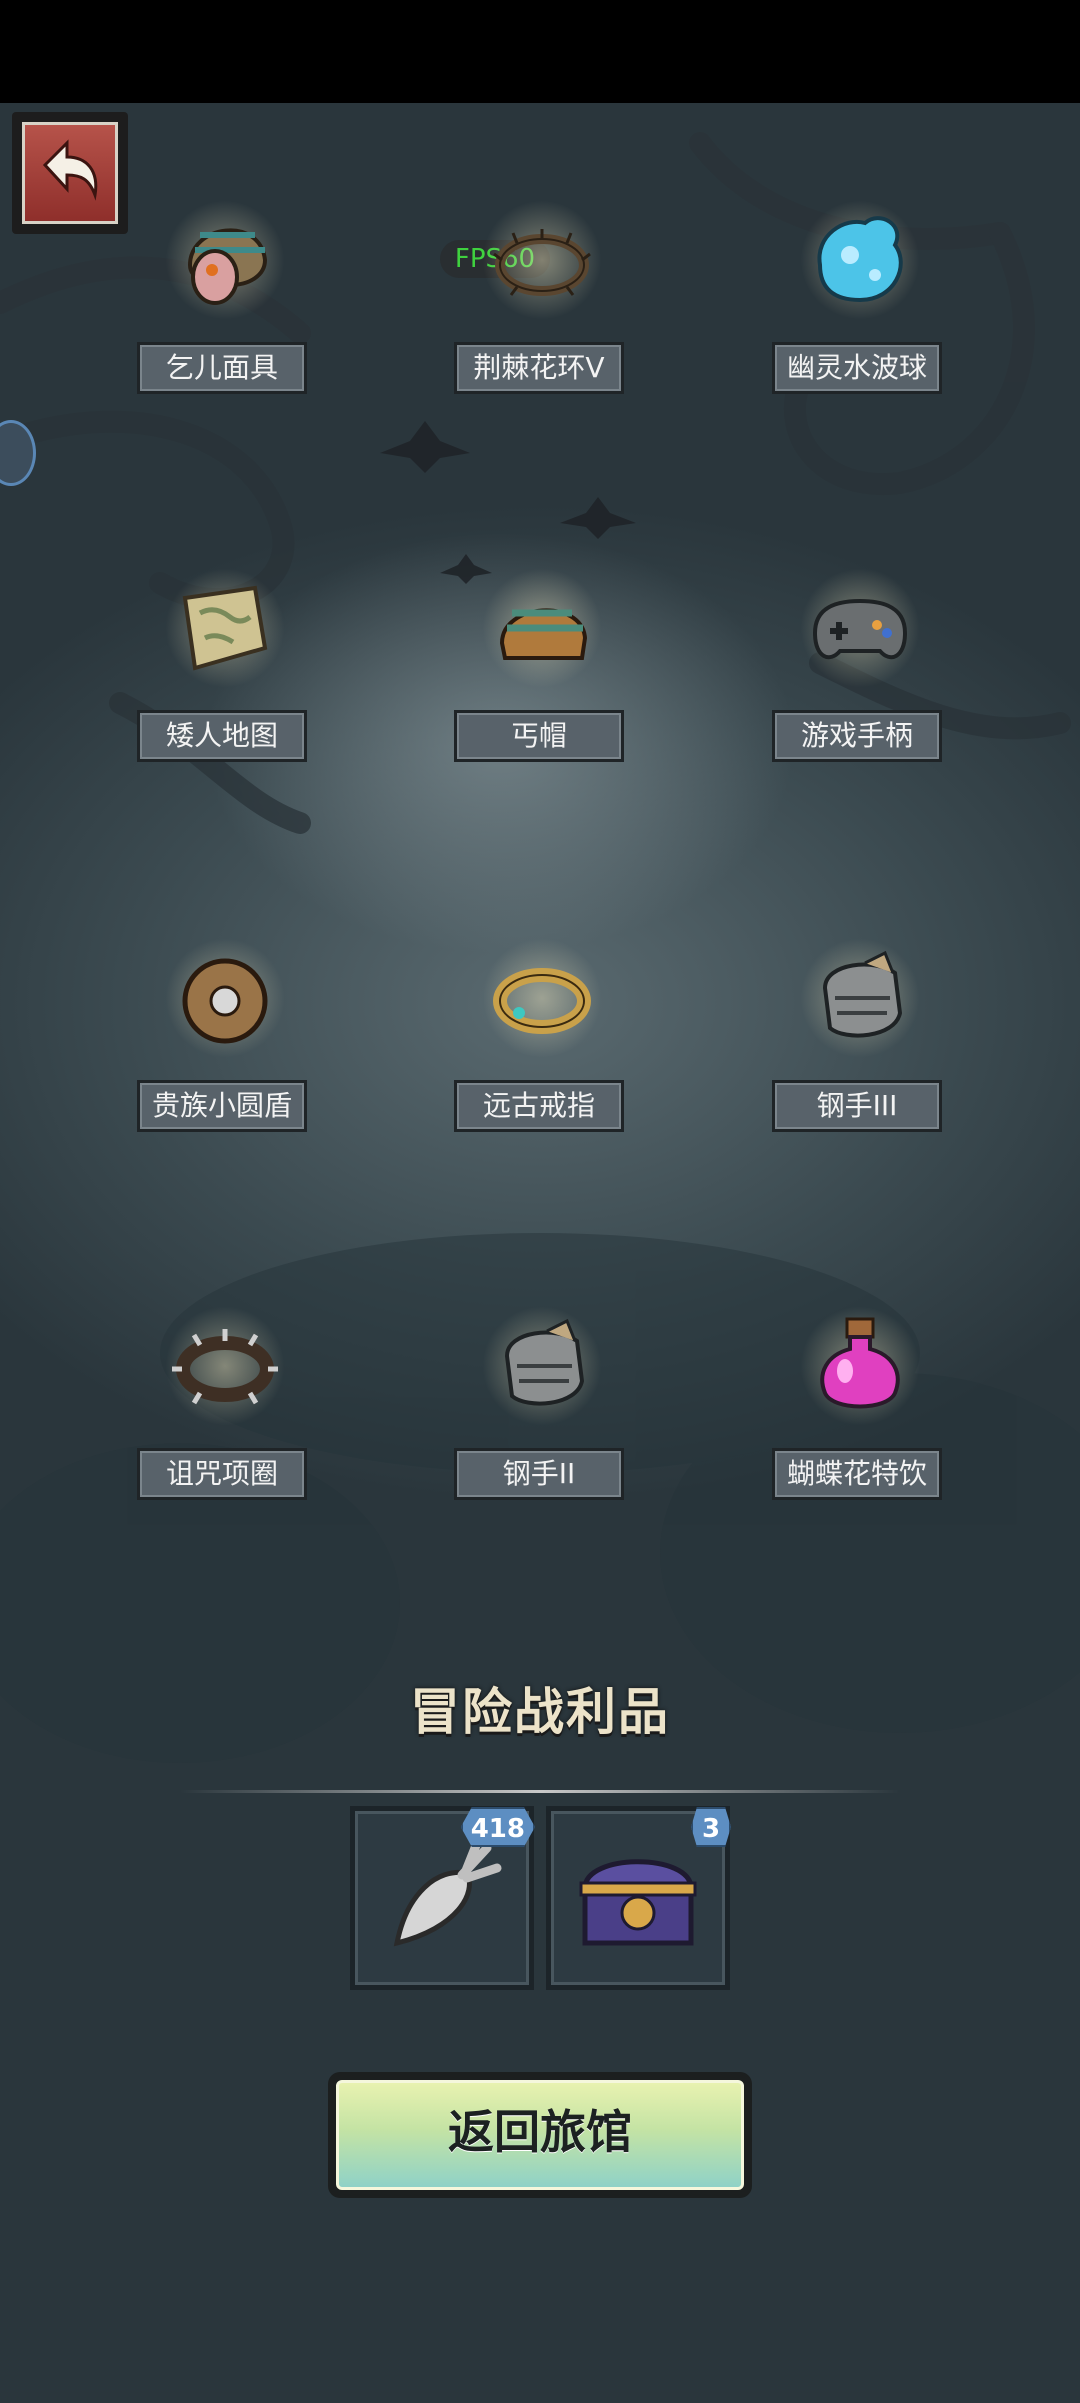 The image size is (1080, 2403). I want to click on beggar-mask-icon, so click(227, 266).